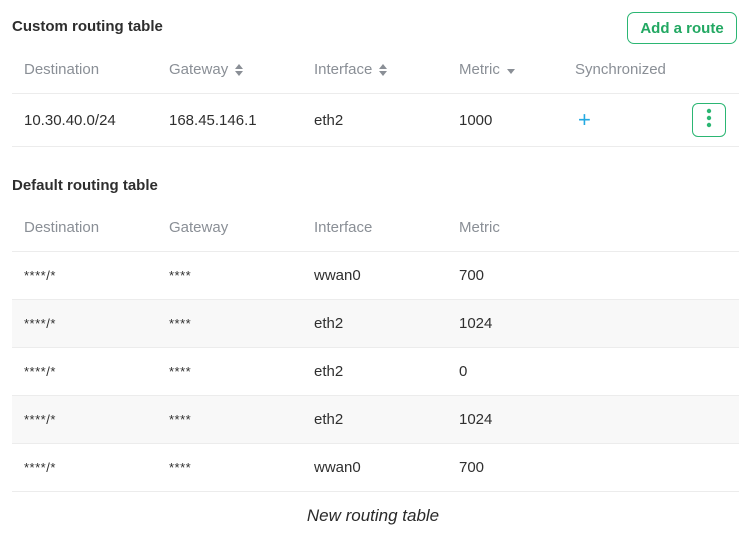  Describe the element at coordinates (511, 70) in the screenshot. I see `sort-descending-icon` at that location.